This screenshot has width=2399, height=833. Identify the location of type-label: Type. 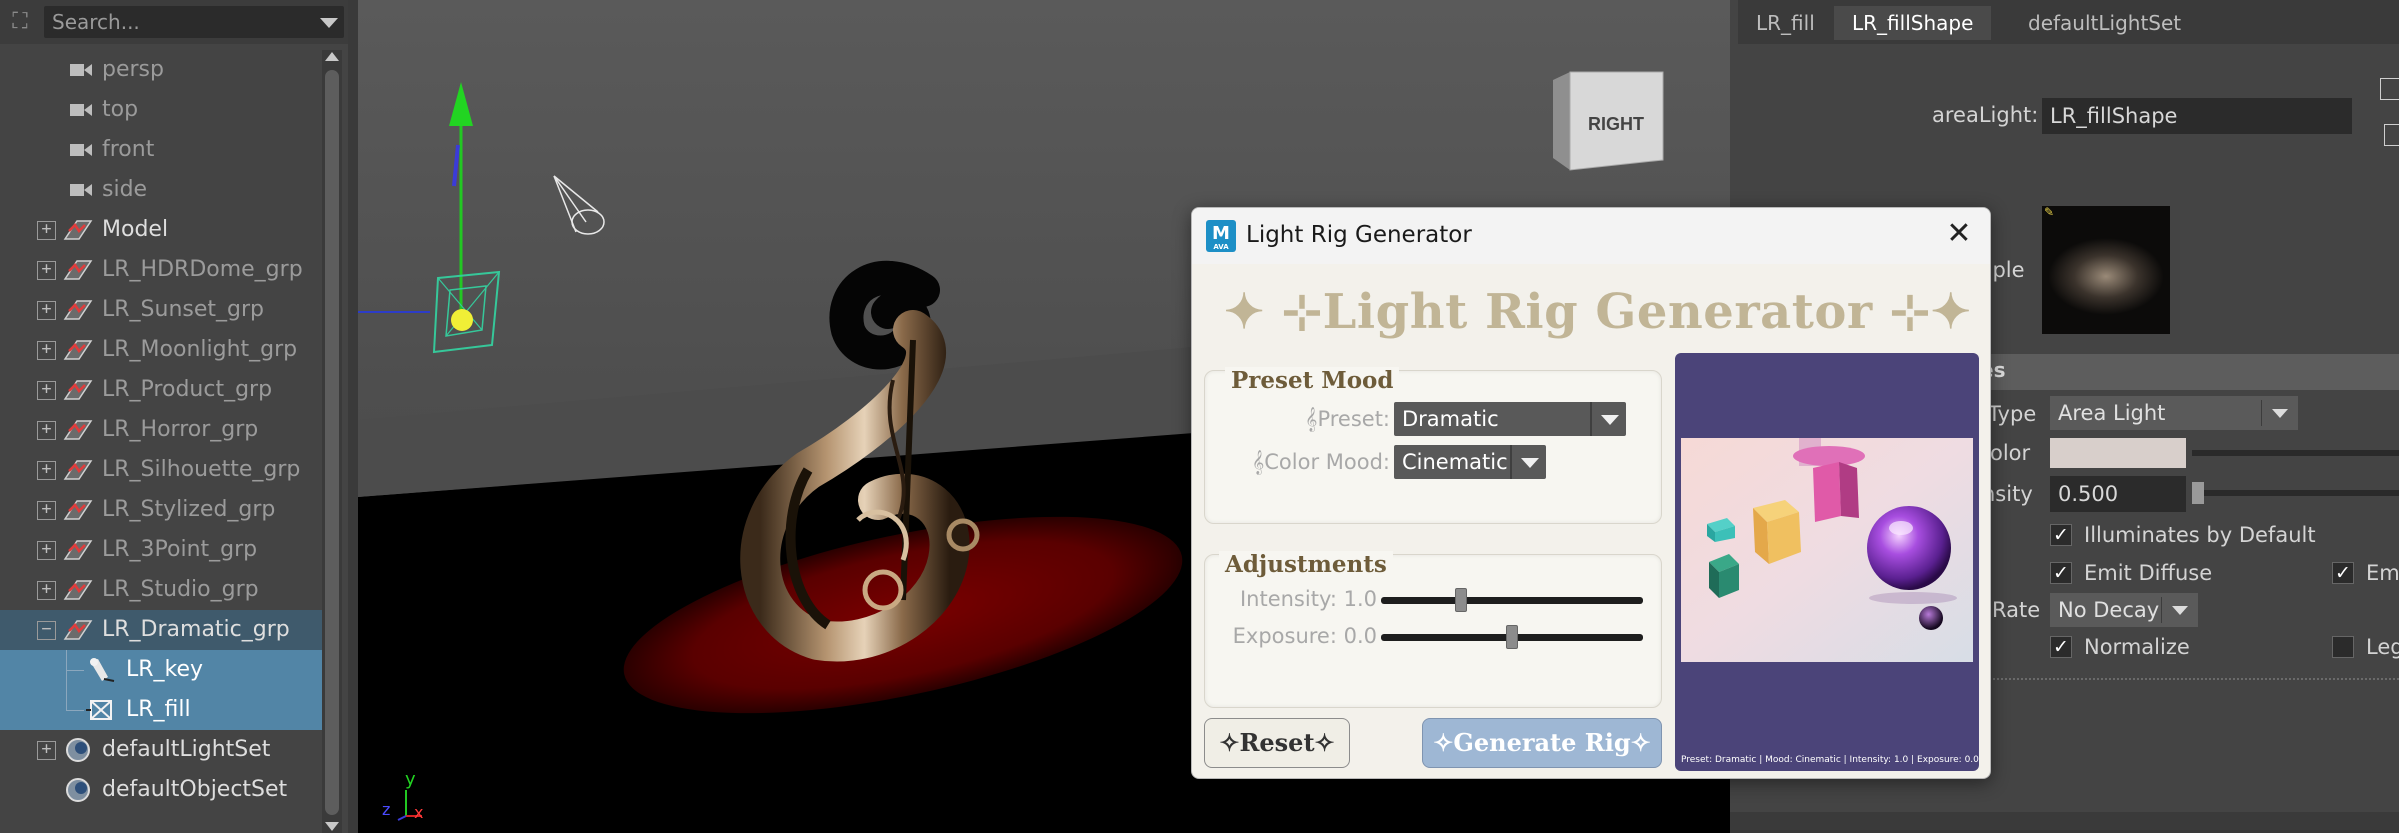
(2012, 414).